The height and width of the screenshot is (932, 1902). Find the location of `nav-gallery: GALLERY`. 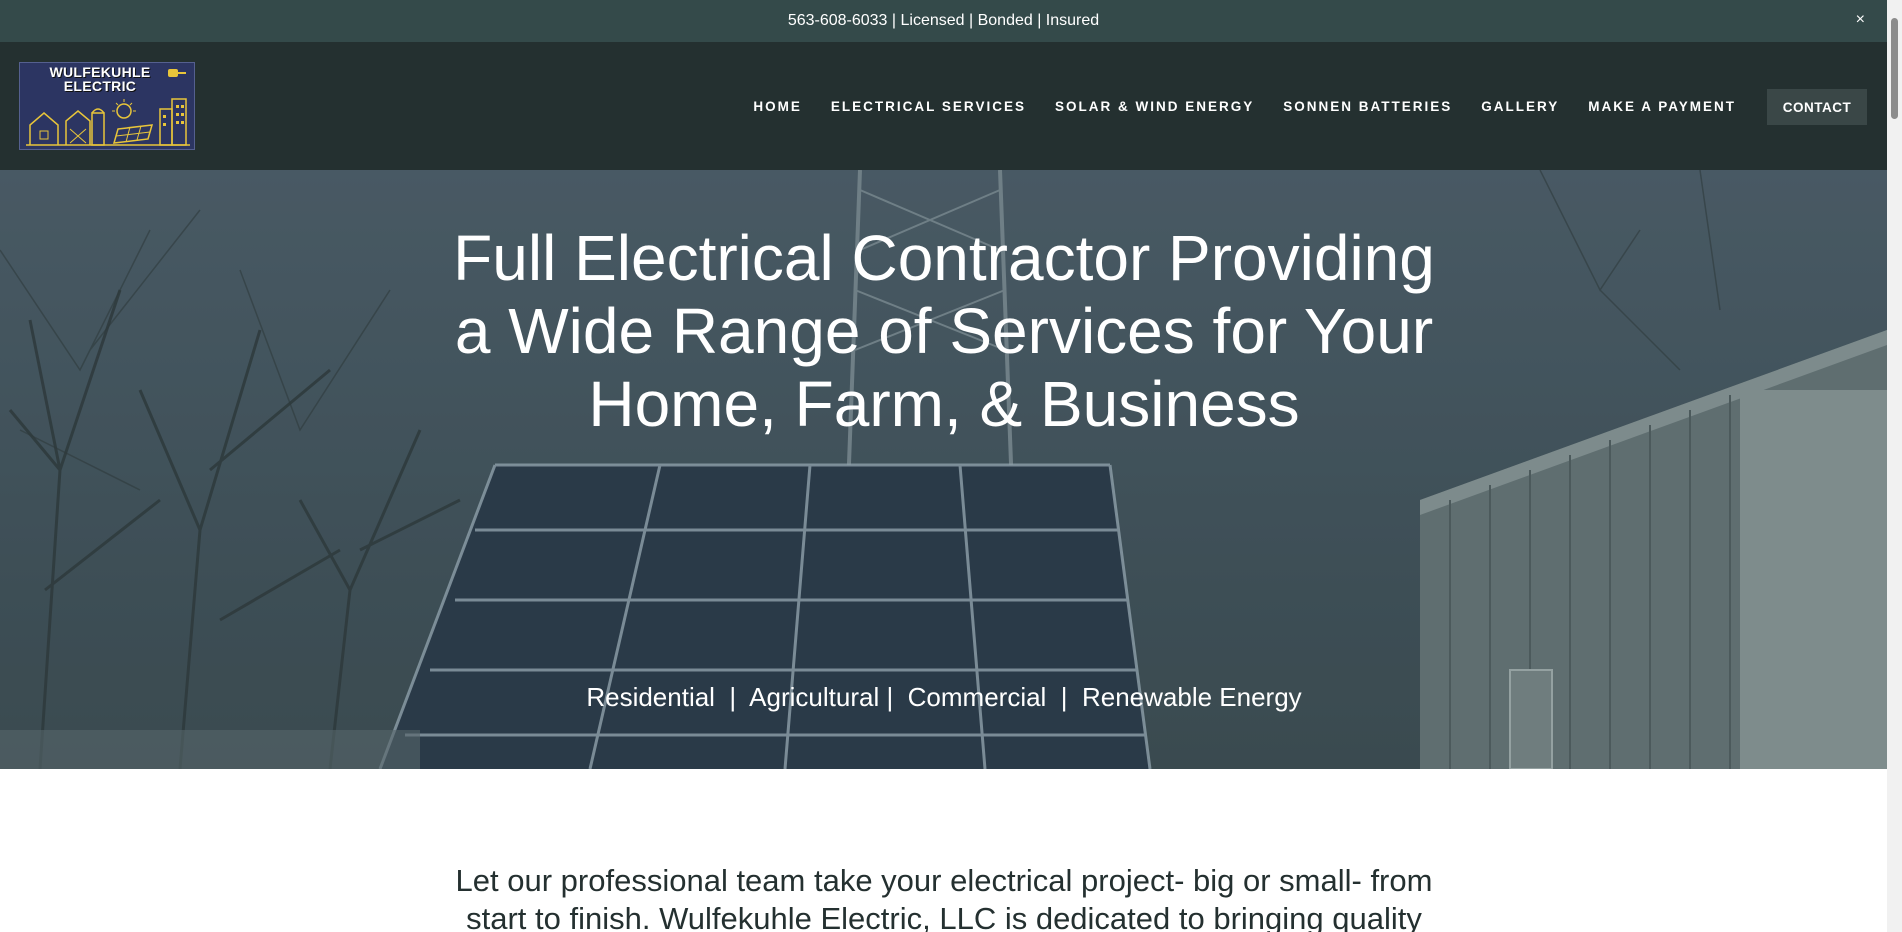

nav-gallery: GALLERY is located at coordinates (1520, 106).